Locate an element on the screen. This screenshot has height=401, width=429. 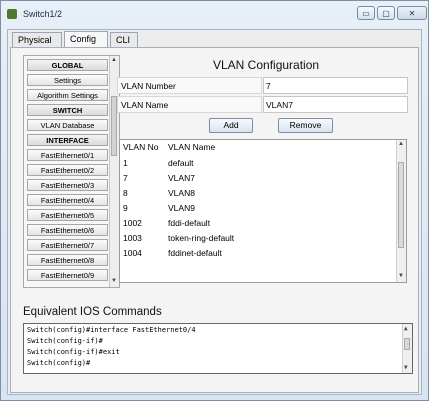
tab-physical-label: Physical is located at coordinates (35, 40).